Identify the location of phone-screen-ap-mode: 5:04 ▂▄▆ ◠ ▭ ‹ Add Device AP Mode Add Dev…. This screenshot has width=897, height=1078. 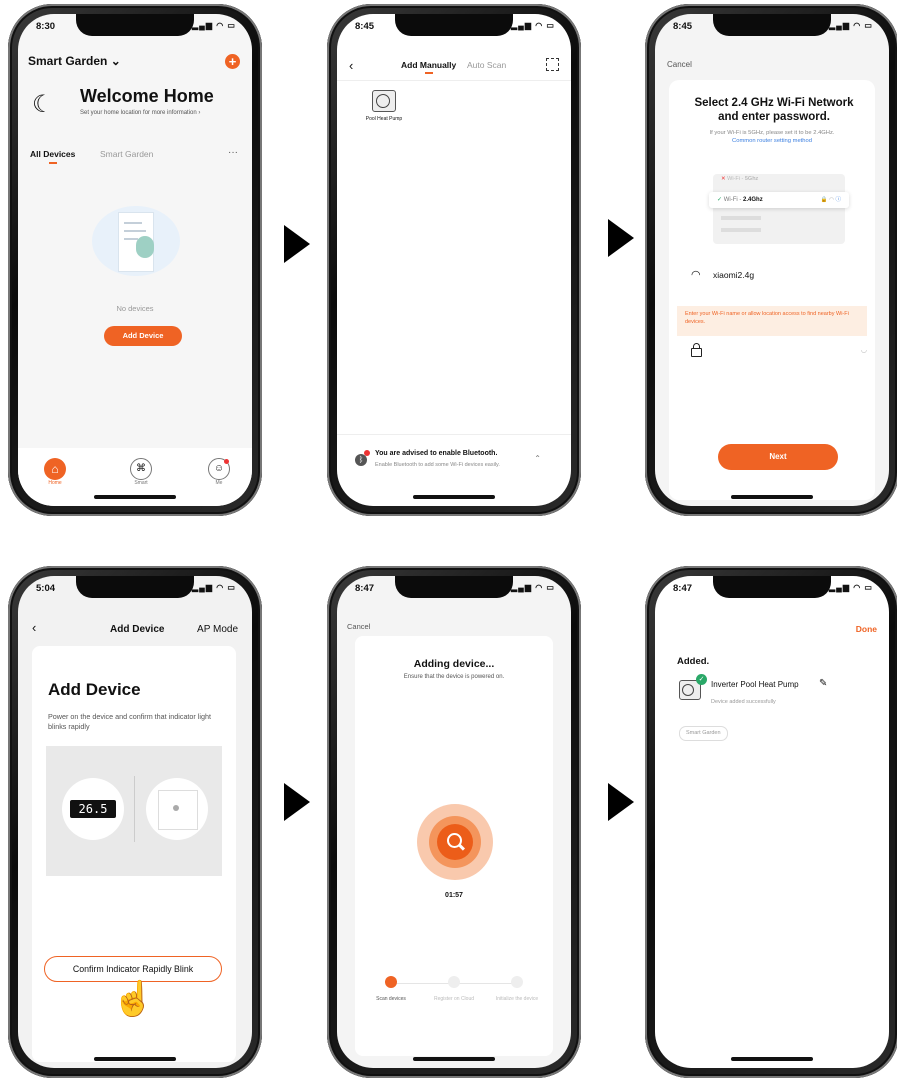
(135, 822).